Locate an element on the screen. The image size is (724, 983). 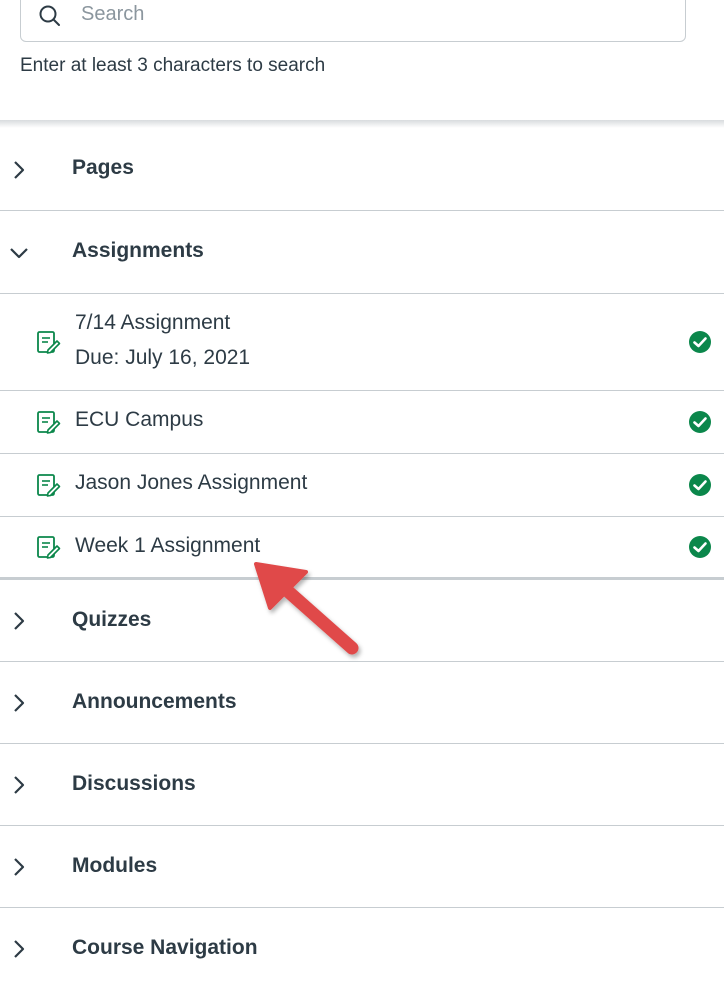
section-pages: Pages is located at coordinates (362, 169).